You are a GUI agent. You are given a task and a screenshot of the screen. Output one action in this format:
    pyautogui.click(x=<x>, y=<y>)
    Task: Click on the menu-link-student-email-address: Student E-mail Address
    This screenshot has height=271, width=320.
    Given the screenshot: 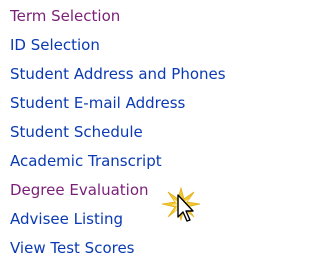 What is the action you would take?
    pyautogui.click(x=97, y=103)
    